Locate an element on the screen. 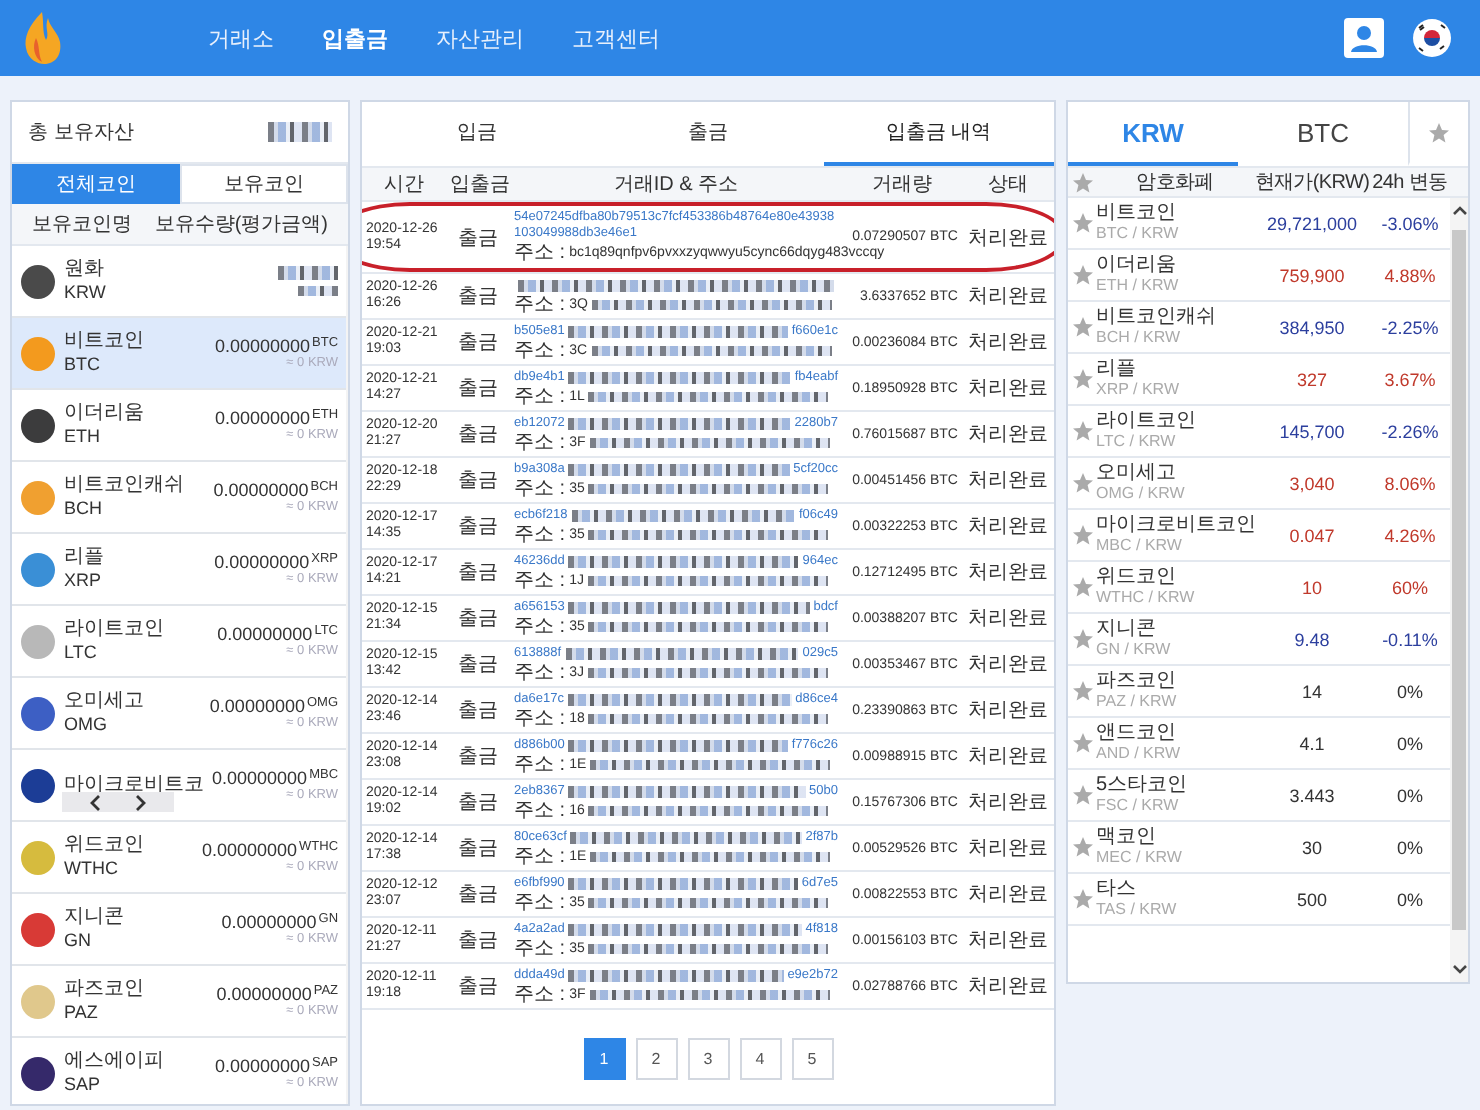 Image resolution: width=1480 pixels, height=1110 pixels. scrollbar-thumb is located at coordinates (1459, 580).